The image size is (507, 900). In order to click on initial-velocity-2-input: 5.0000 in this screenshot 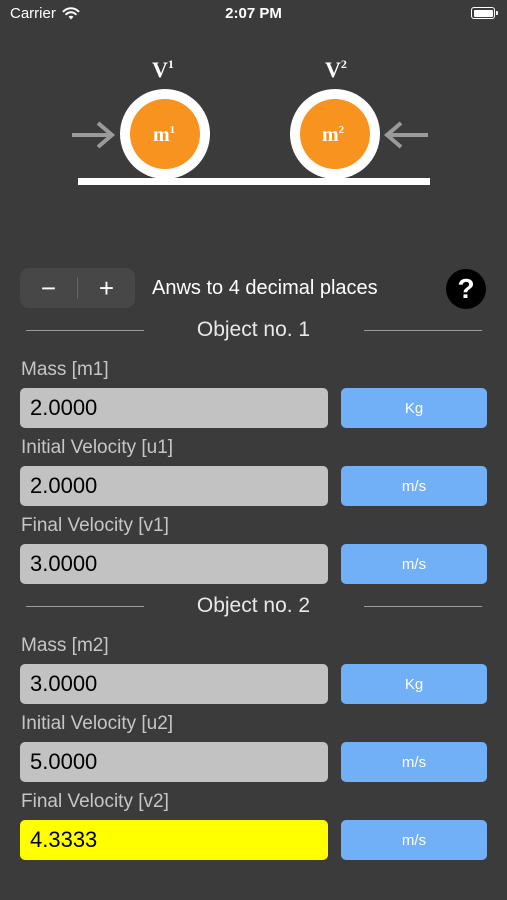, I will do `click(174, 762)`.